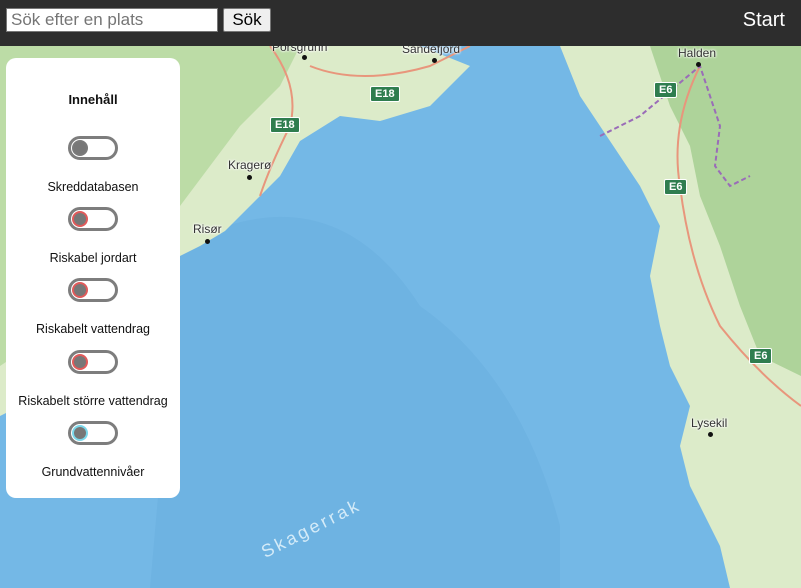 Image resolution: width=801 pixels, height=588 pixels. I want to click on search-input, so click(112, 20).